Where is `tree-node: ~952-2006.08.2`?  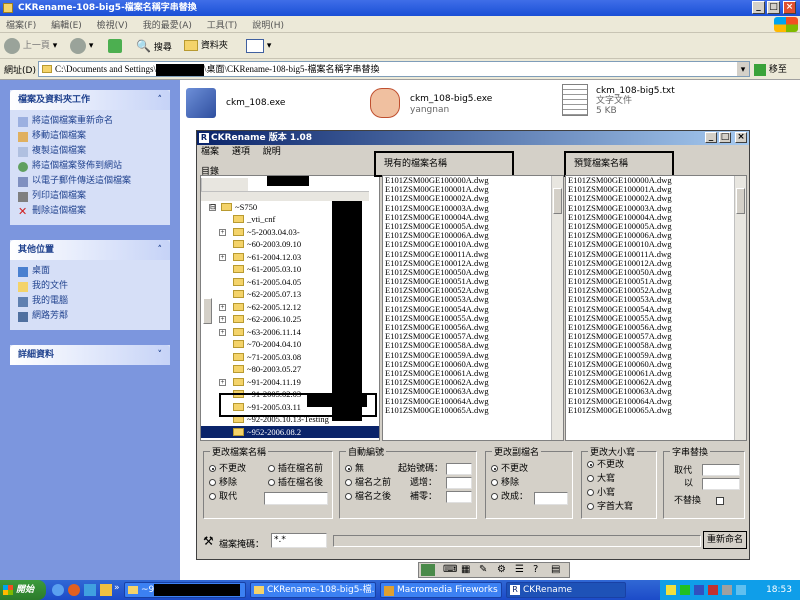 tree-node: ~952-2006.08.2 is located at coordinates (290, 431).